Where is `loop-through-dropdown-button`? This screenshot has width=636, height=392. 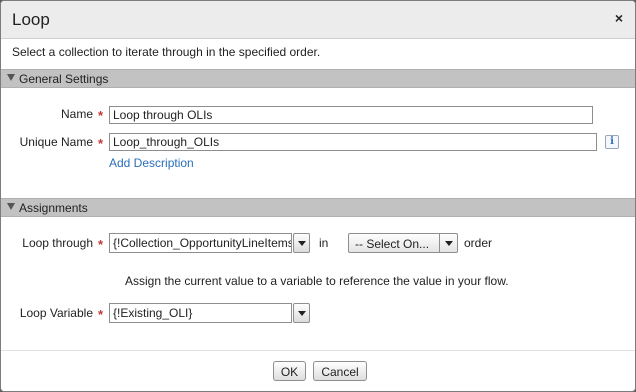
loop-through-dropdown-button is located at coordinates (301, 243).